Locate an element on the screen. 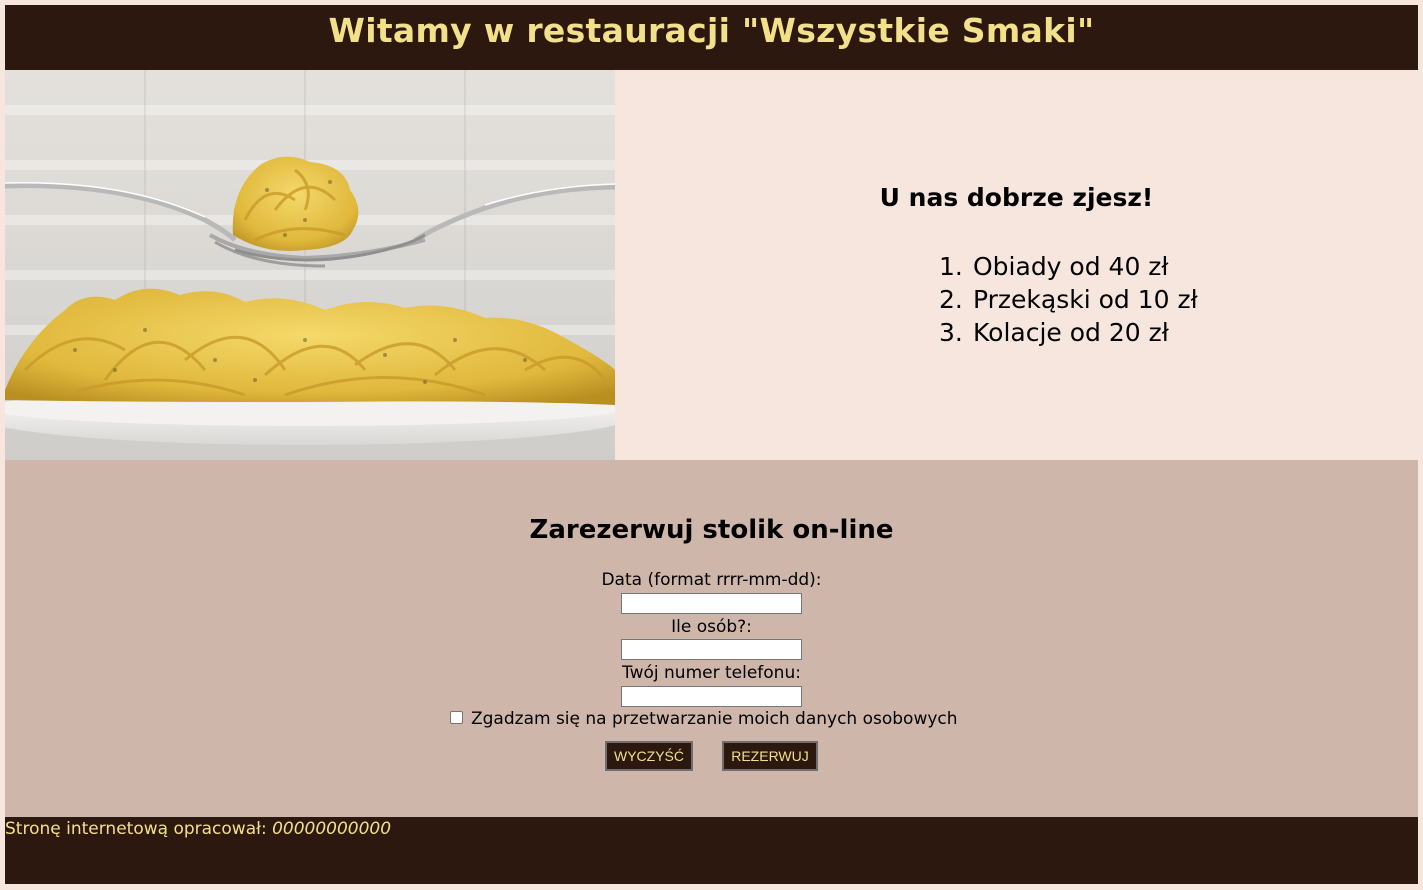  offer-heading: U nas dobrze zjesz! is located at coordinates (1016, 197).